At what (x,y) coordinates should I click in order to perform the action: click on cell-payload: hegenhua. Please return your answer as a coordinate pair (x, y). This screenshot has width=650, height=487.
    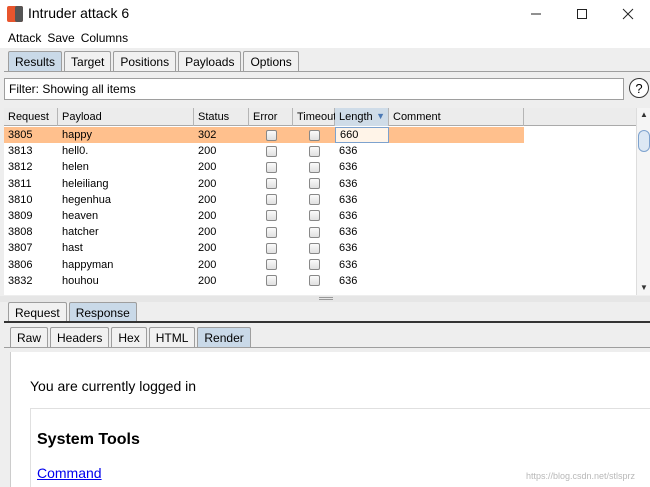
    Looking at the image, I should click on (86, 199).